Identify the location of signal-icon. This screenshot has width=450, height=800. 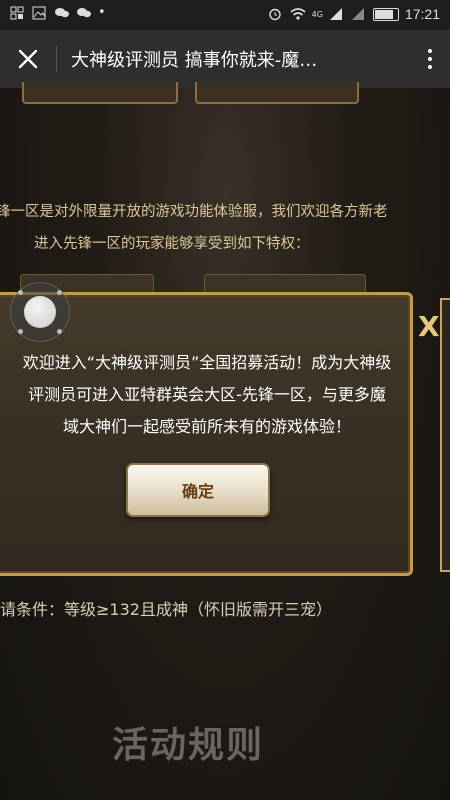
(337, 14).